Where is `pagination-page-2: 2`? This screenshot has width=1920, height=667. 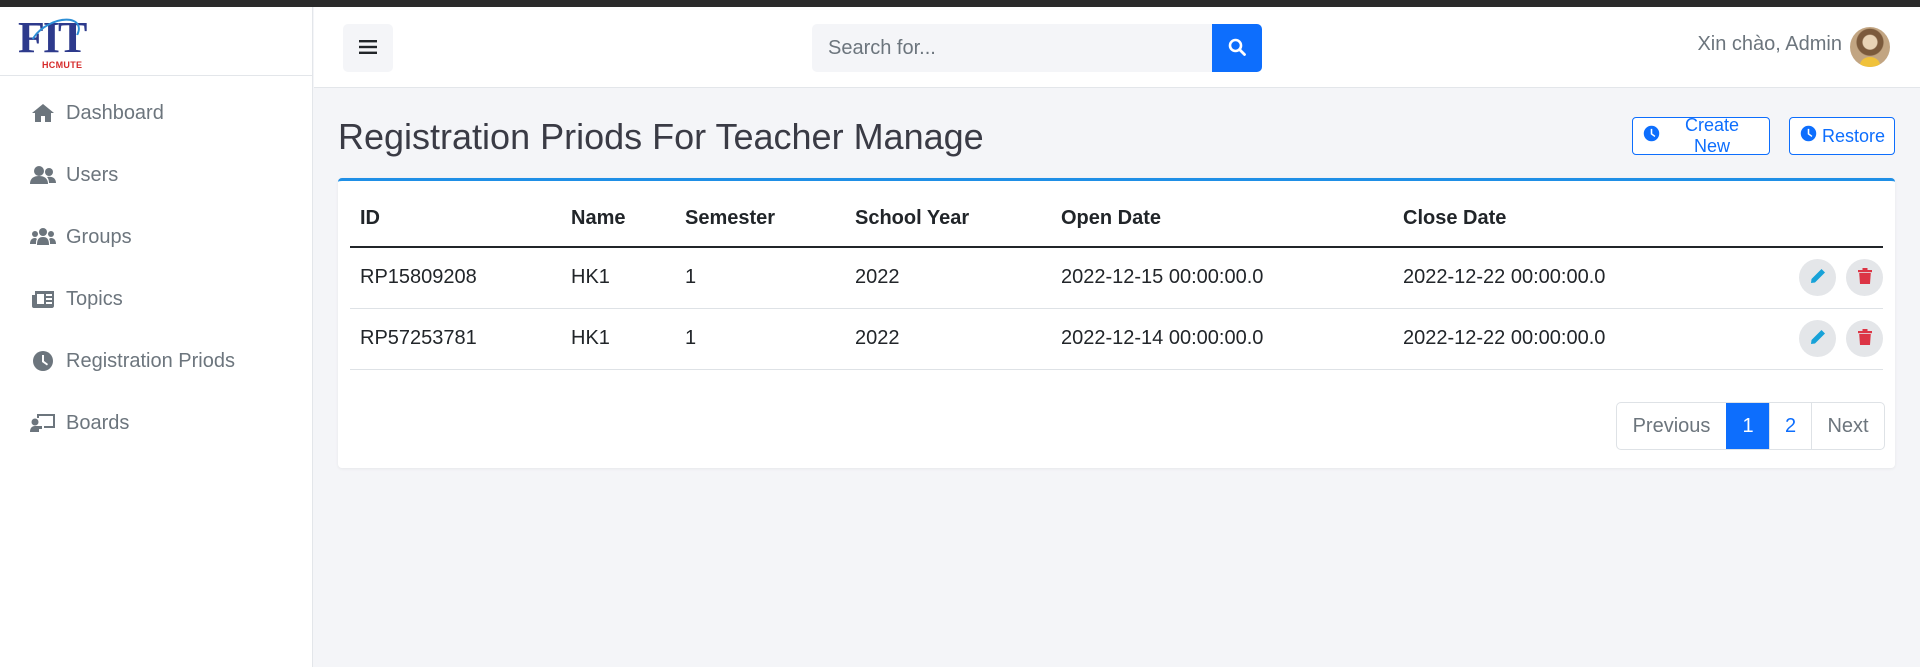
pagination-page-2: 2 is located at coordinates (1790, 426).